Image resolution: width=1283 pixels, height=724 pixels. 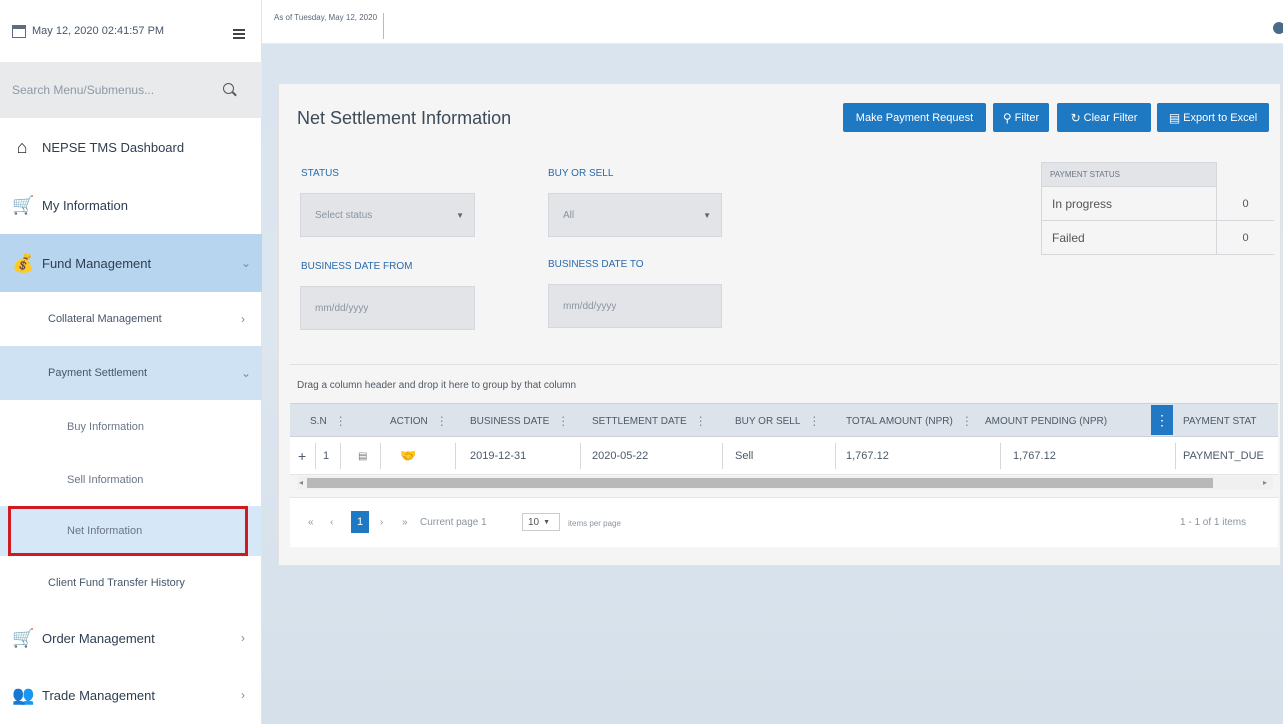 What do you see at coordinates (1034, 456) in the screenshot?
I see `cell-amount-pending: 1,767.12` at bounding box center [1034, 456].